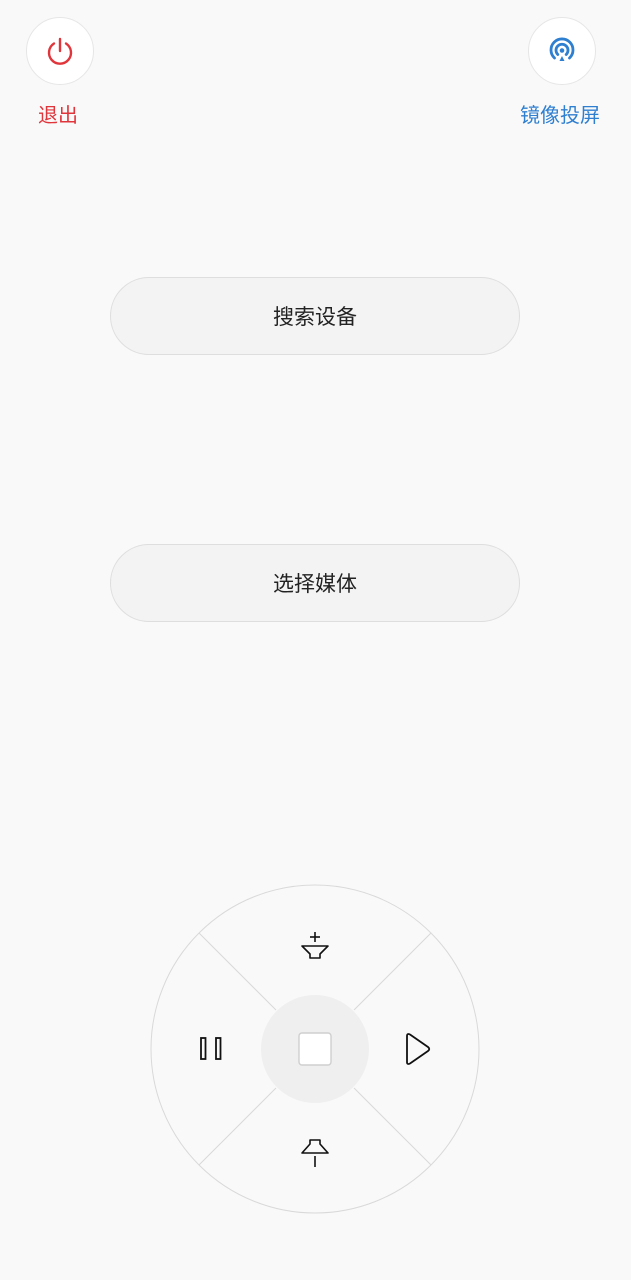 This screenshot has height=1280, width=631. I want to click on stop-button, so click(315, 1049).